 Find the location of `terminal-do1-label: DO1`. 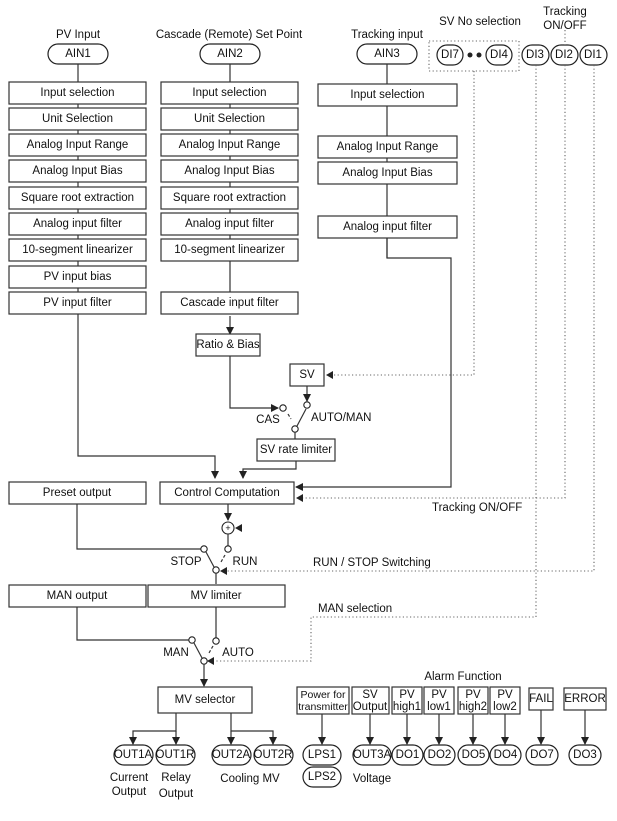

terminal-do1-label: DO1 is located at coordinates (408, 755).